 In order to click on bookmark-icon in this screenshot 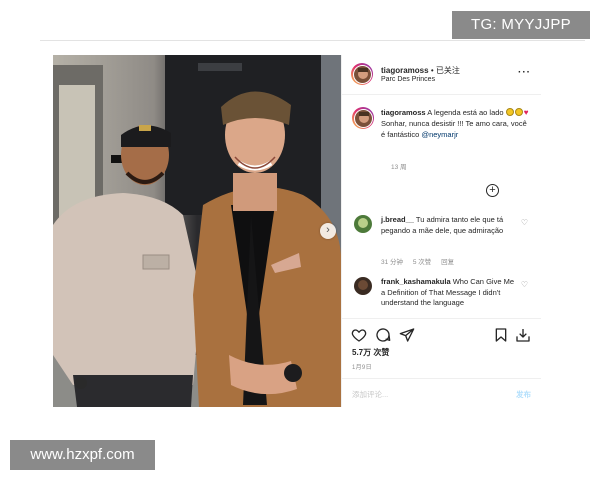, I will do `click(501, 335)`.